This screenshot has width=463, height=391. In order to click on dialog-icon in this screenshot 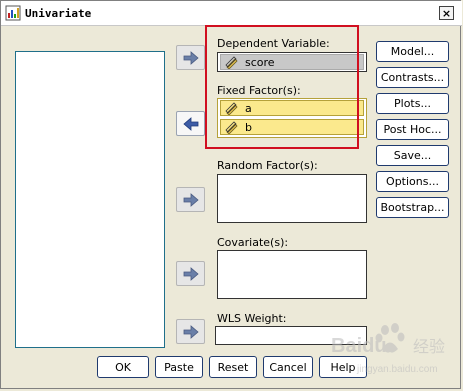, I will do `click(13, 13)`.